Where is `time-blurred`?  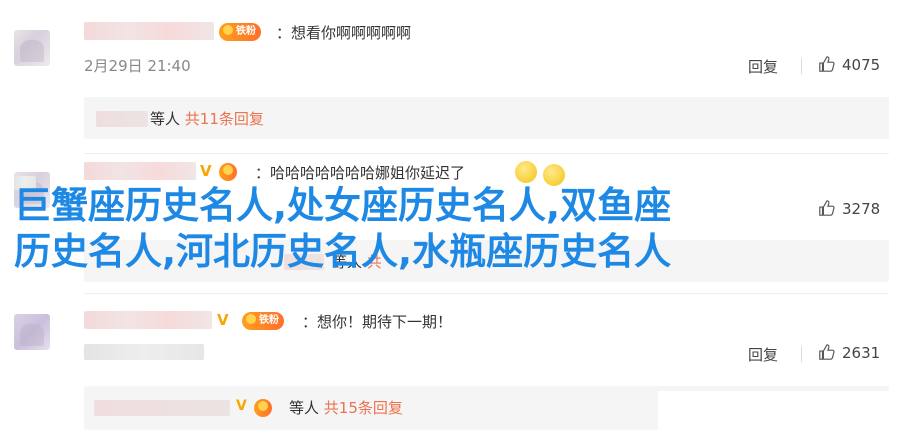 time-blurred is located at coordinates (144, 352).